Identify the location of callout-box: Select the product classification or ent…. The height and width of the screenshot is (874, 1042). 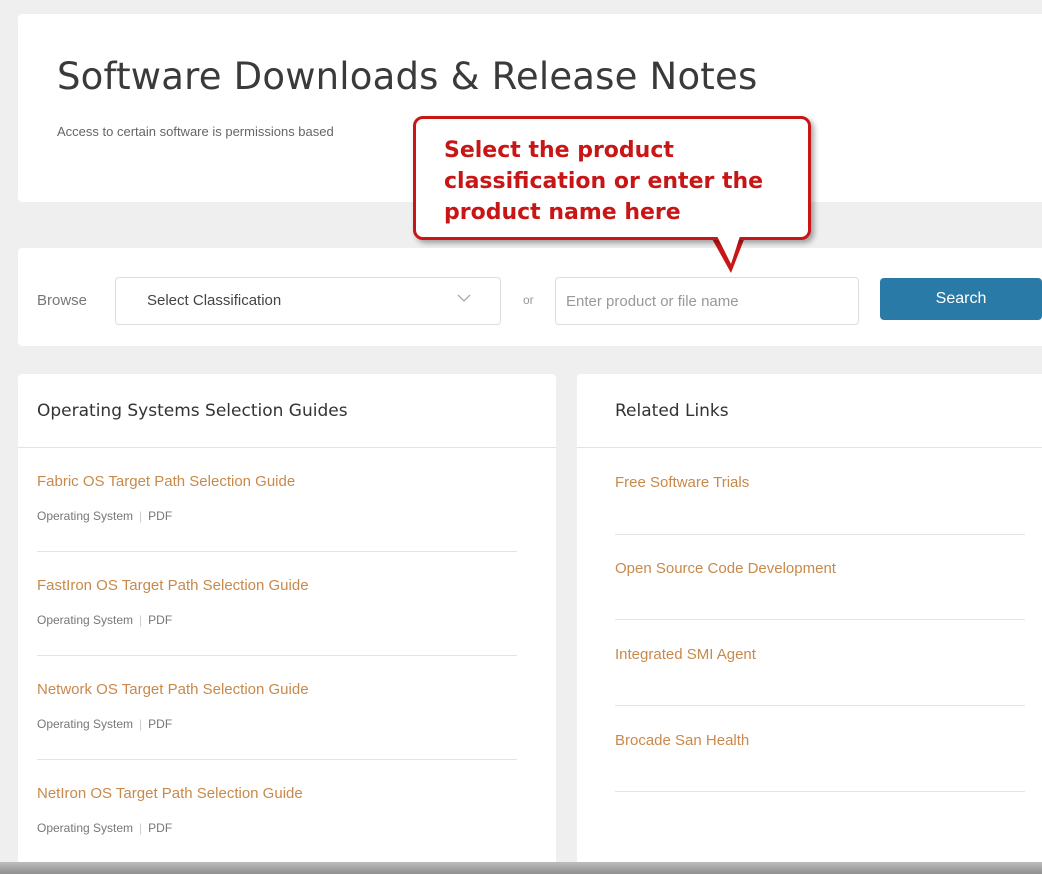
(612, 178).